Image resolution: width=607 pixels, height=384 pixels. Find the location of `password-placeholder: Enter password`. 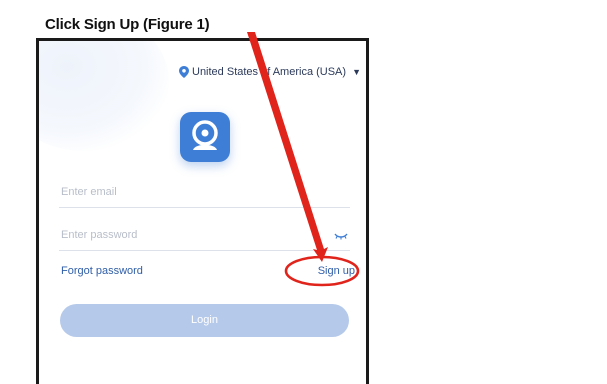

password-placeholder: Enter password is located at coordinates (99, 235).